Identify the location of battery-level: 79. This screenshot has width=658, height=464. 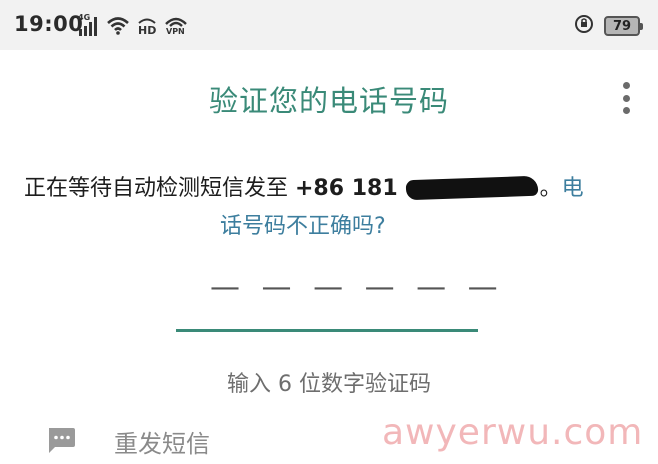
(622, 26).